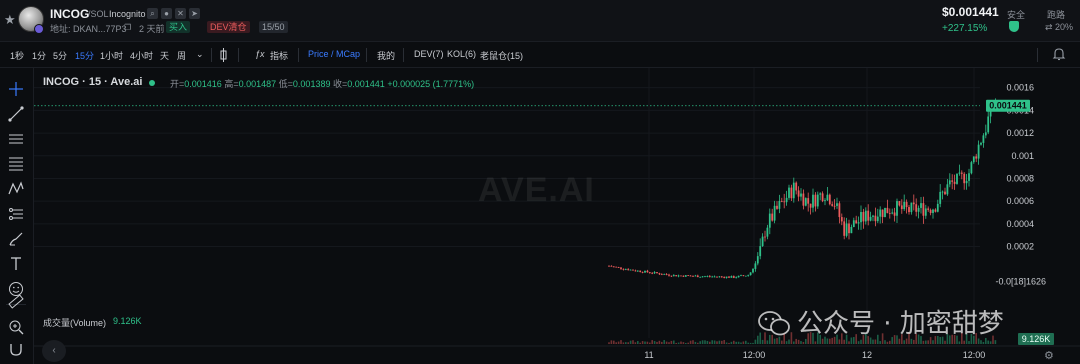  Describe the element at coordinates (10, 20) in the screenshot. I see `favorite-star-icon: ★` at that location.